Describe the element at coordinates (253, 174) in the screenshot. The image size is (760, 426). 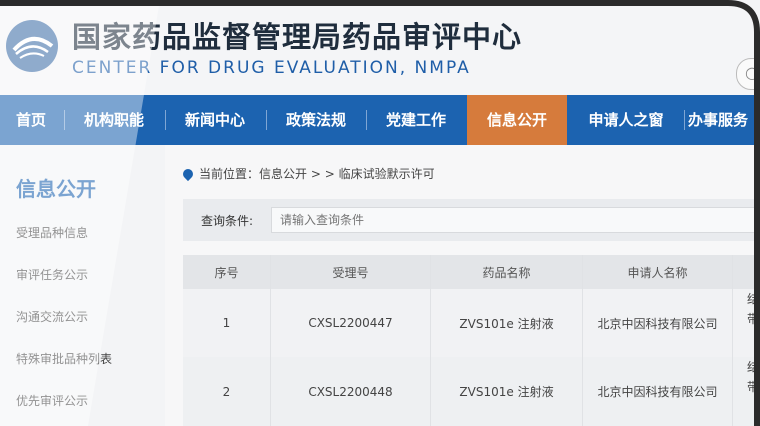
I see `breadcrumb-prefix: 当前位置：信息公开` at that location.